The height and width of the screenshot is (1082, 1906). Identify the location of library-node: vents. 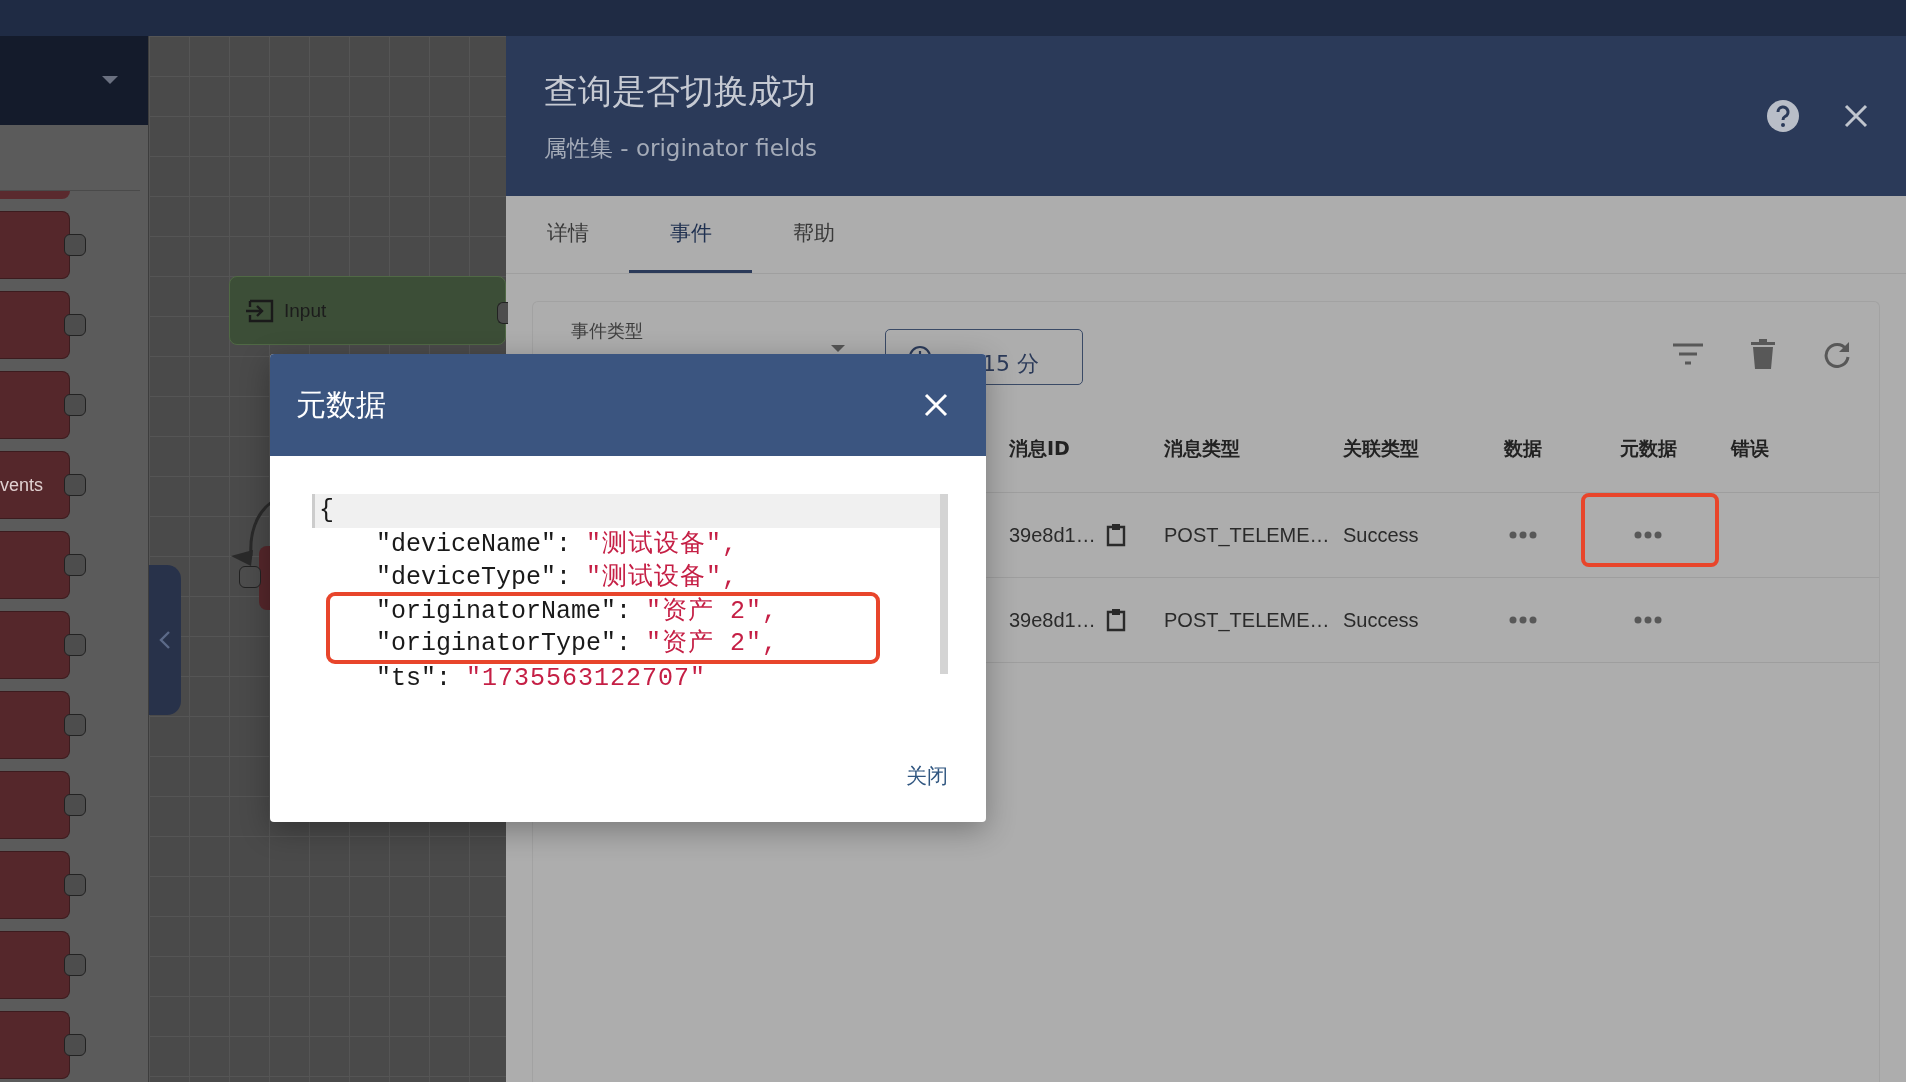
(35, 485).